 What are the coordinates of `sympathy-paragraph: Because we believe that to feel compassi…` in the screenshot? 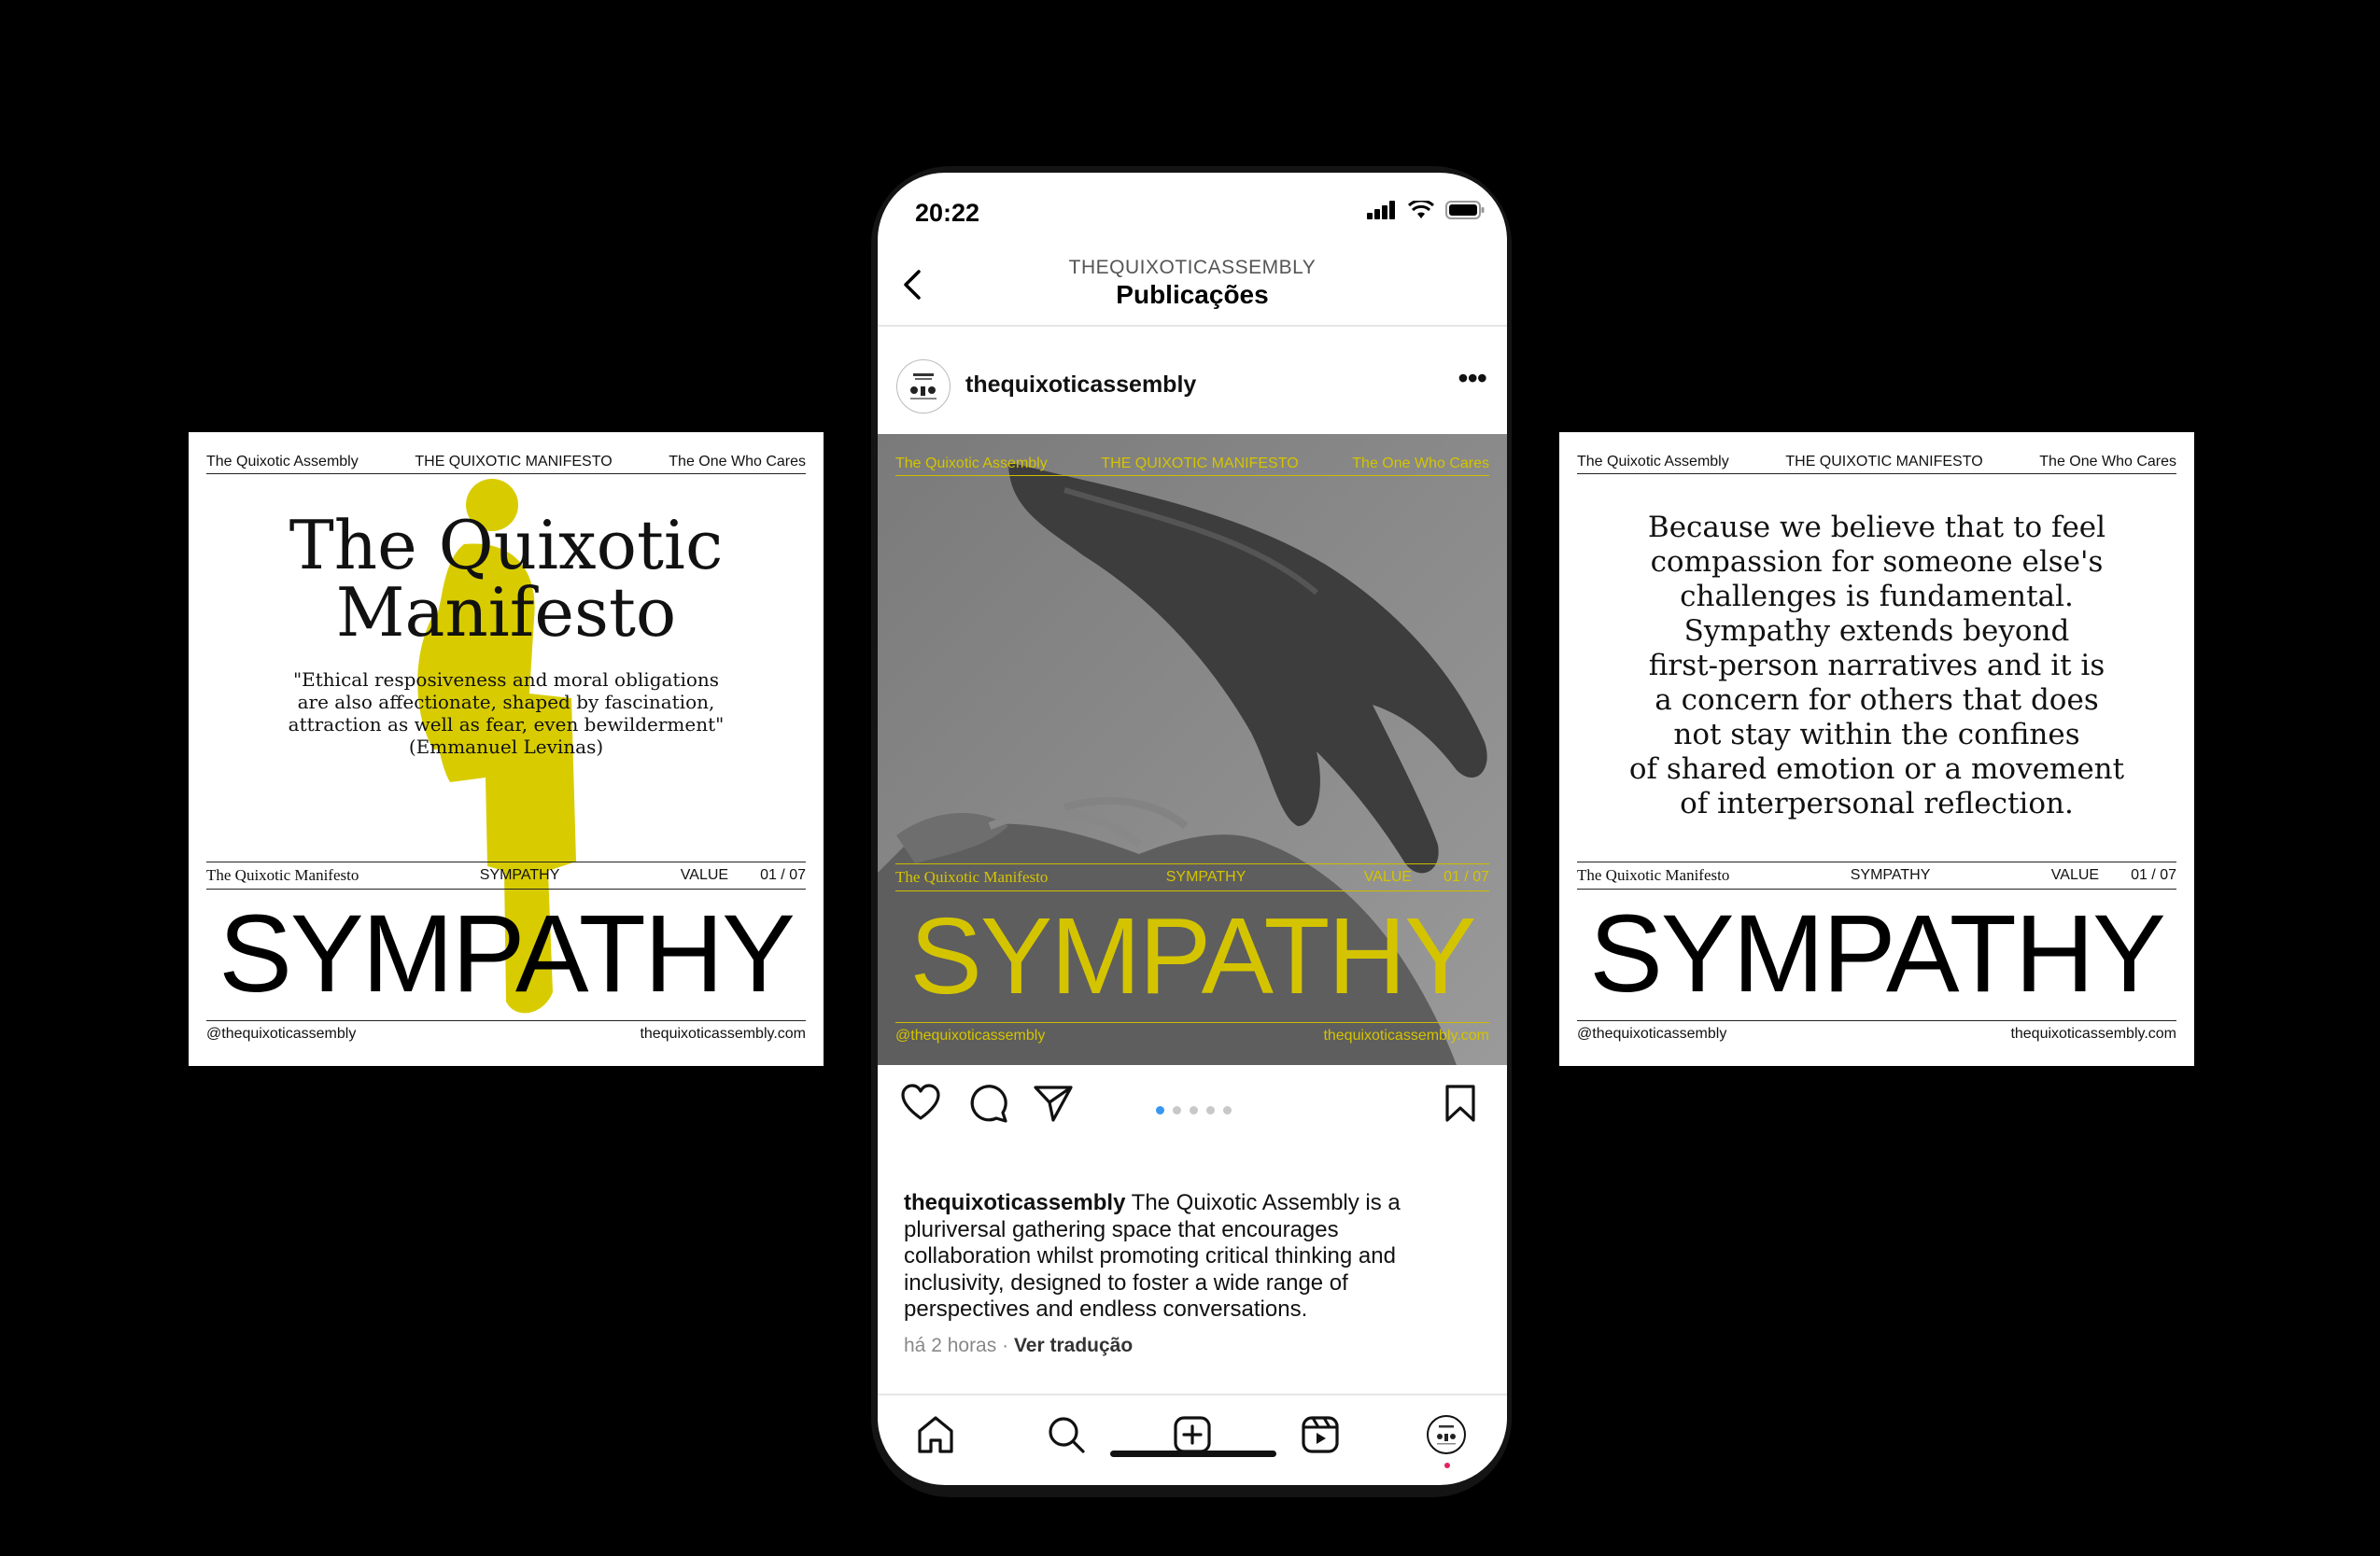 It's located at (1876, 666).